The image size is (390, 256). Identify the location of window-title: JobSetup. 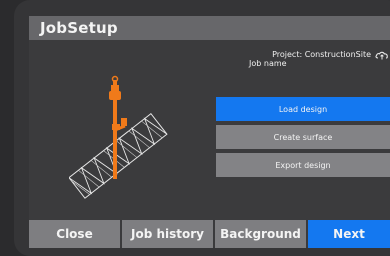
(79, 28).